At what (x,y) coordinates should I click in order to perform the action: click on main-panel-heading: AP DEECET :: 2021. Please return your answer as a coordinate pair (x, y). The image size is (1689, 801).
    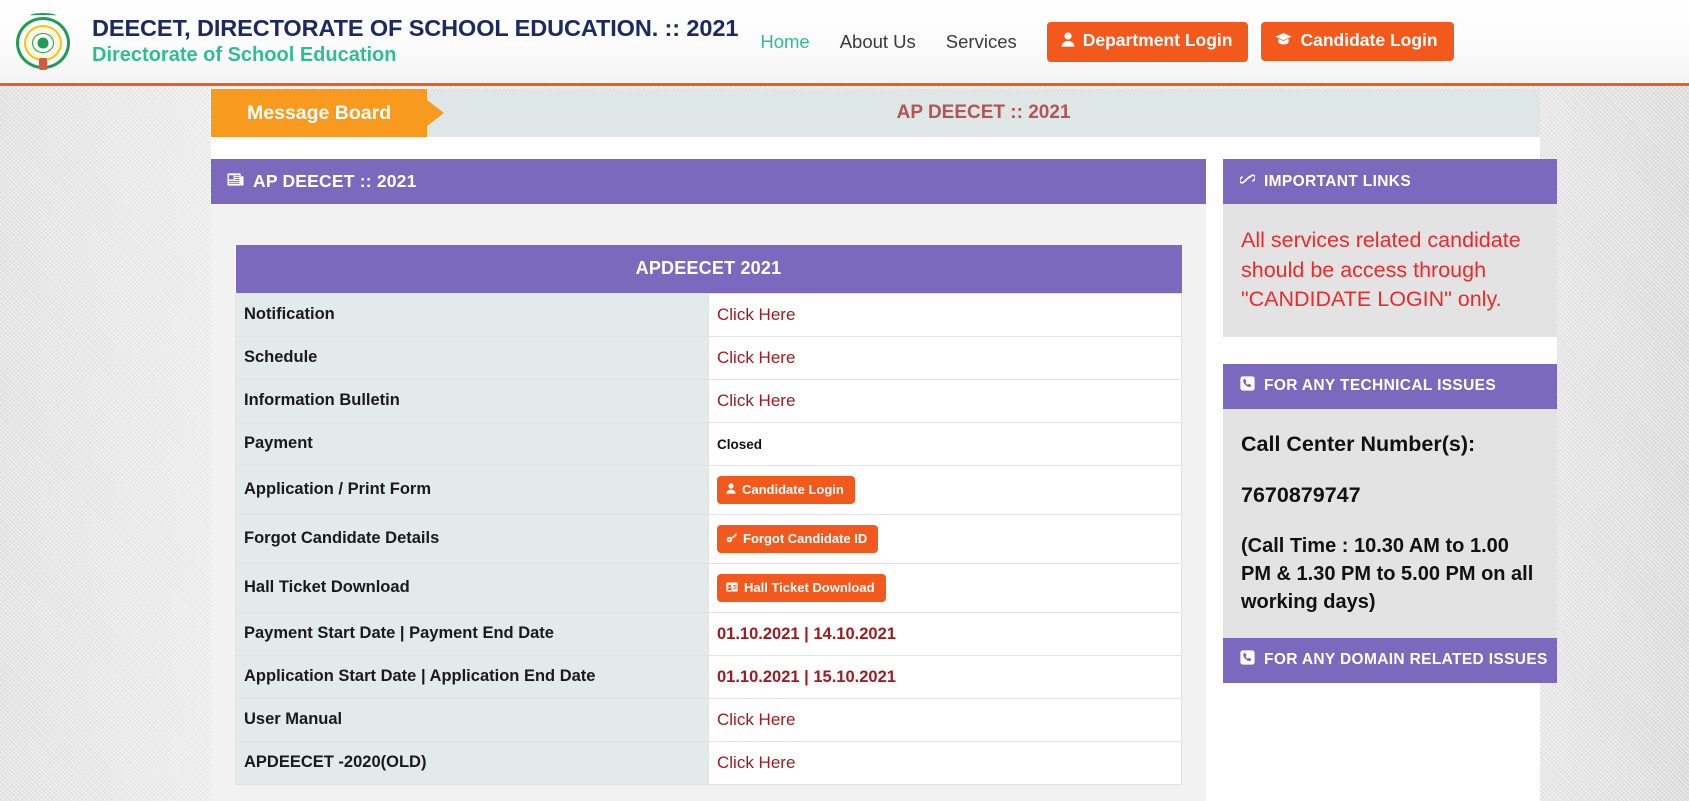
    Looking at the image, I should click on (335, 181).